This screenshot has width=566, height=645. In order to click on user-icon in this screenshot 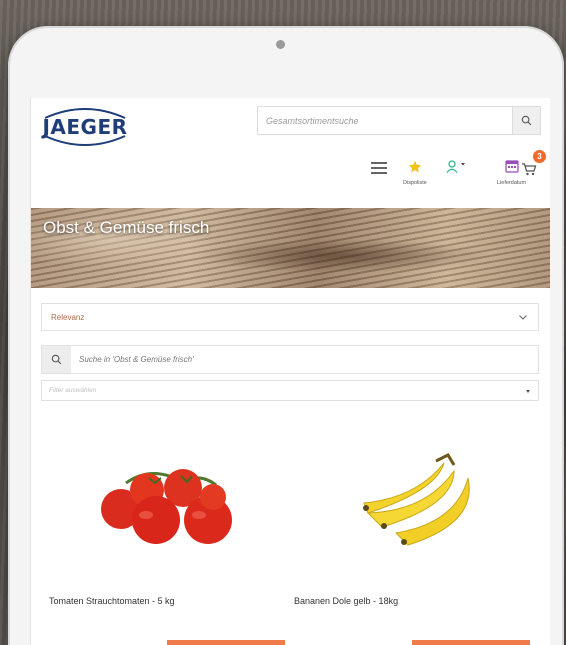, I will do `click(455, 166)`.